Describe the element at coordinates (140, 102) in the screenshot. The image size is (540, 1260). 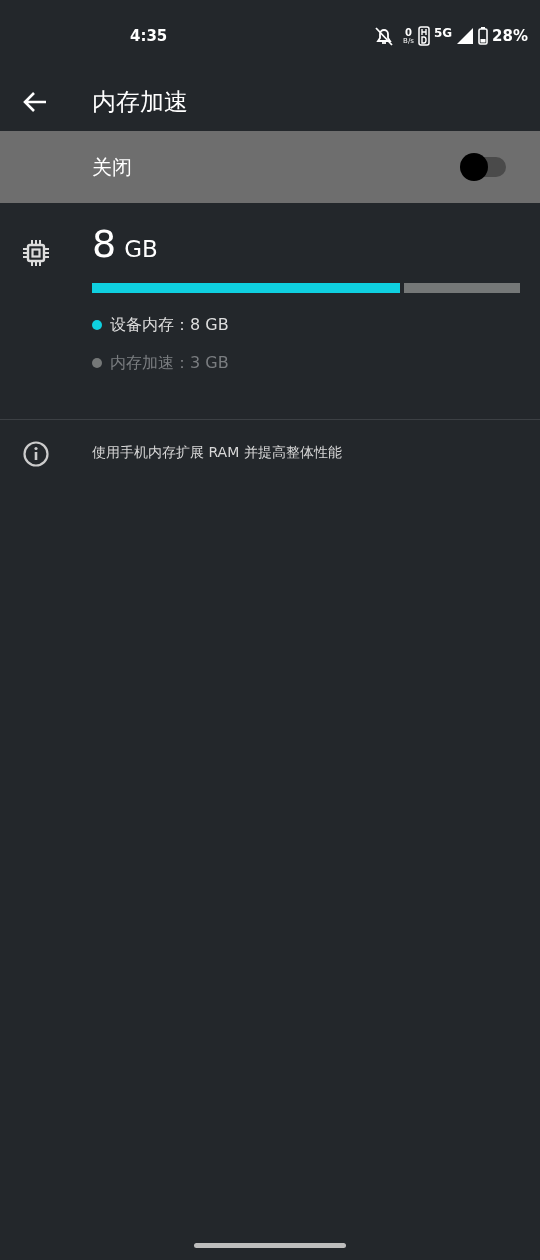
I see `screen-title: 内存加速` at that location.